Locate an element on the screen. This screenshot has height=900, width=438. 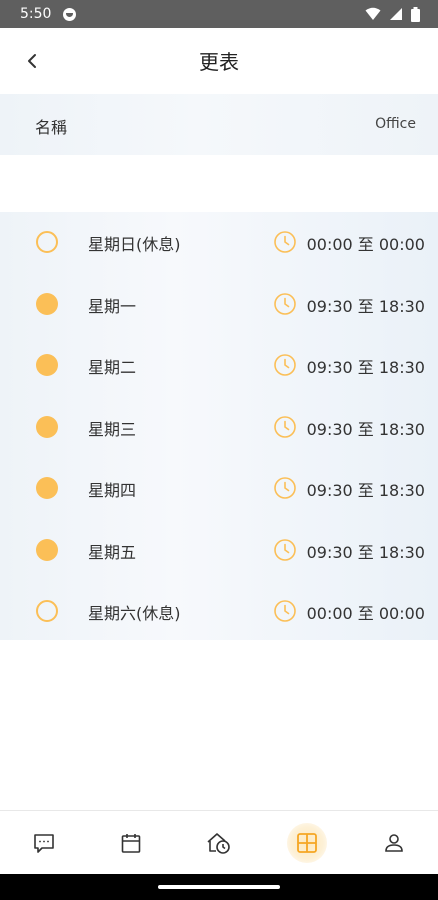
day-label: 星期三 is located at coordinates (112, 429).